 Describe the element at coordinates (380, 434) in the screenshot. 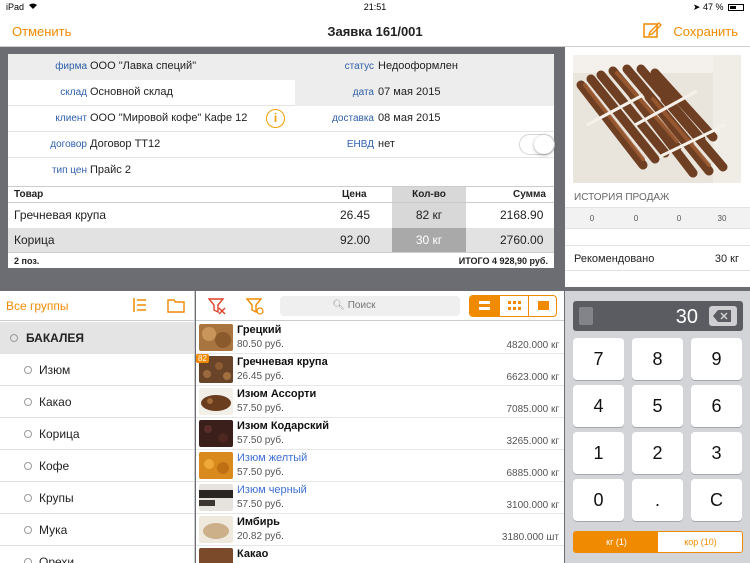

I see `product-item: Изюм Кодарский 57.50 руб. 3265.000 кг` at that location.